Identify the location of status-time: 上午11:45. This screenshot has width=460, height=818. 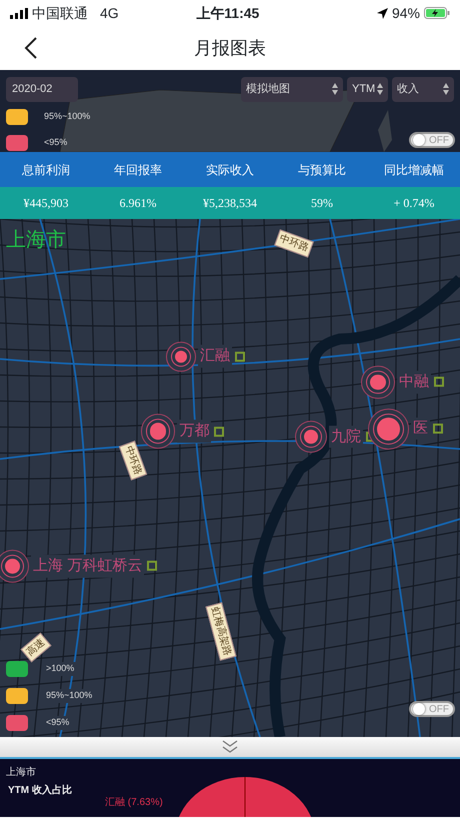
(227, 13).